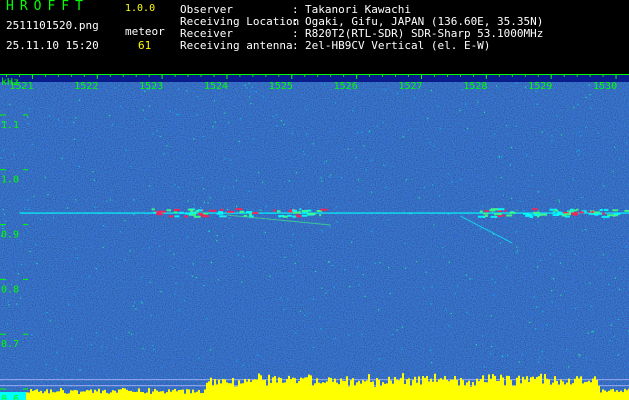 The image size is (629, 400). I want to click on app-title: HROFFT, so click(47, 7).